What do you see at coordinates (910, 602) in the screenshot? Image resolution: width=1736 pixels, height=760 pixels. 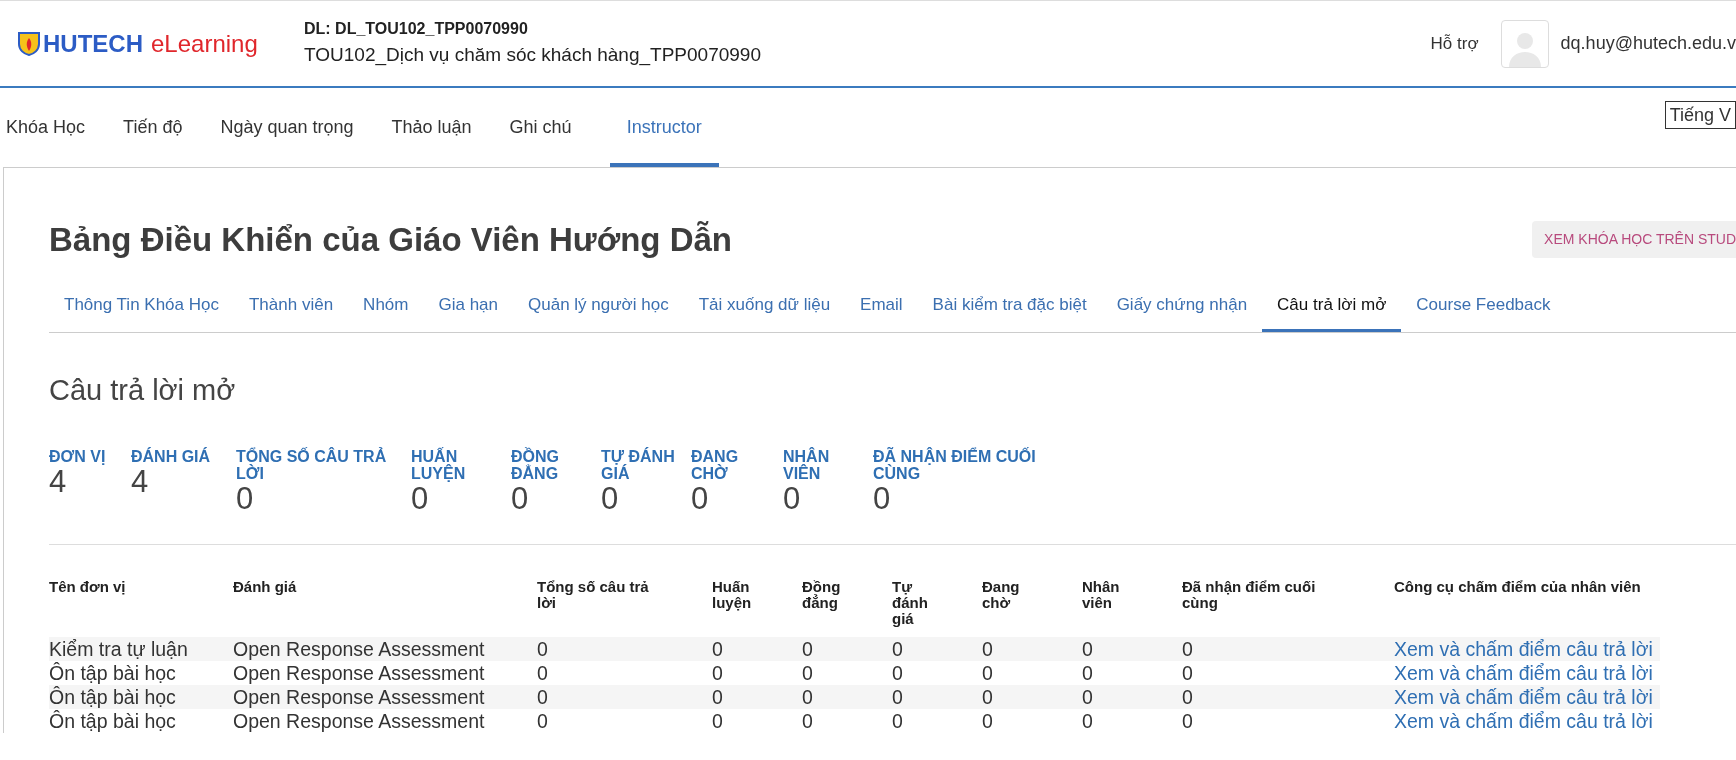 I see `column-header: Tự đánh giá` at bounding box center [910, 602].